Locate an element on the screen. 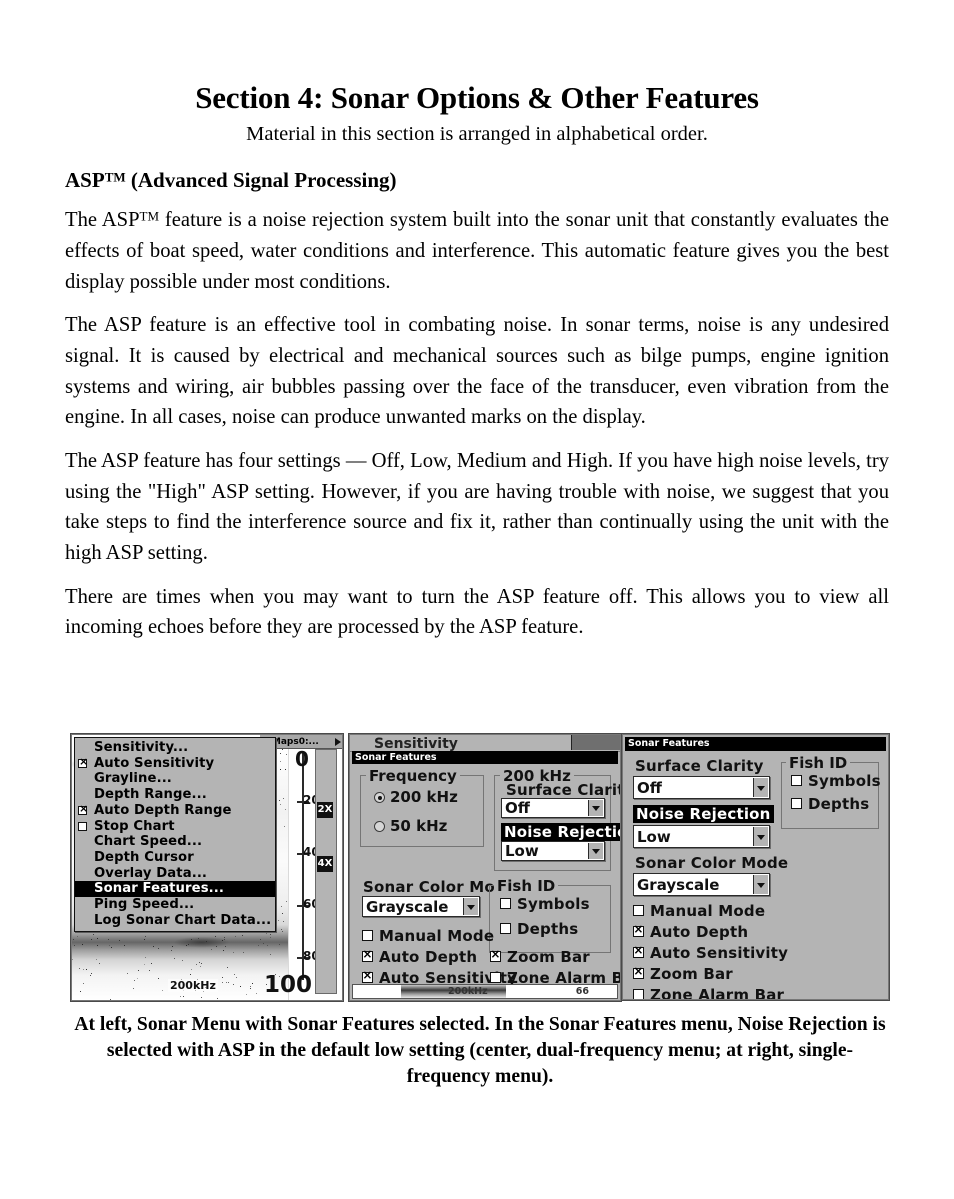 This screenshot has height=1199, width=954. menu-item: Auto Sensitivity is located at coordinates (175, 764).